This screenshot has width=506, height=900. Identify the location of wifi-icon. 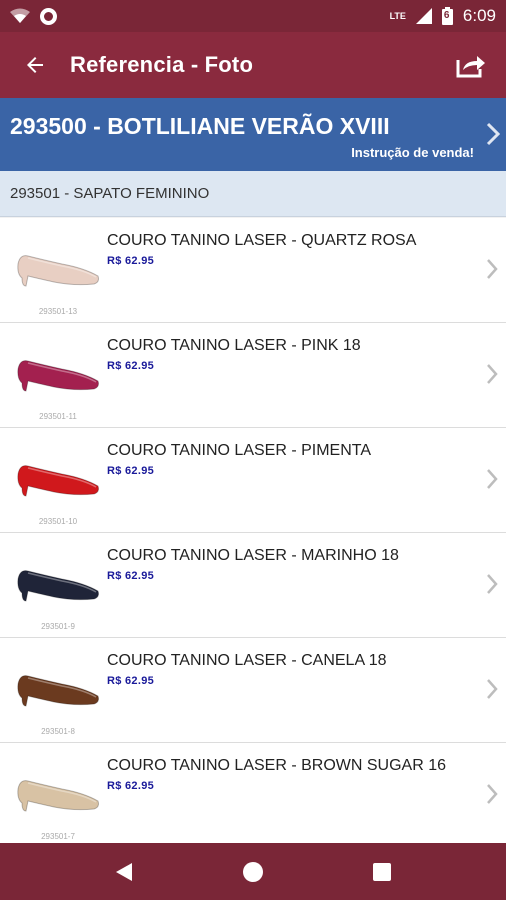
(20, 16).